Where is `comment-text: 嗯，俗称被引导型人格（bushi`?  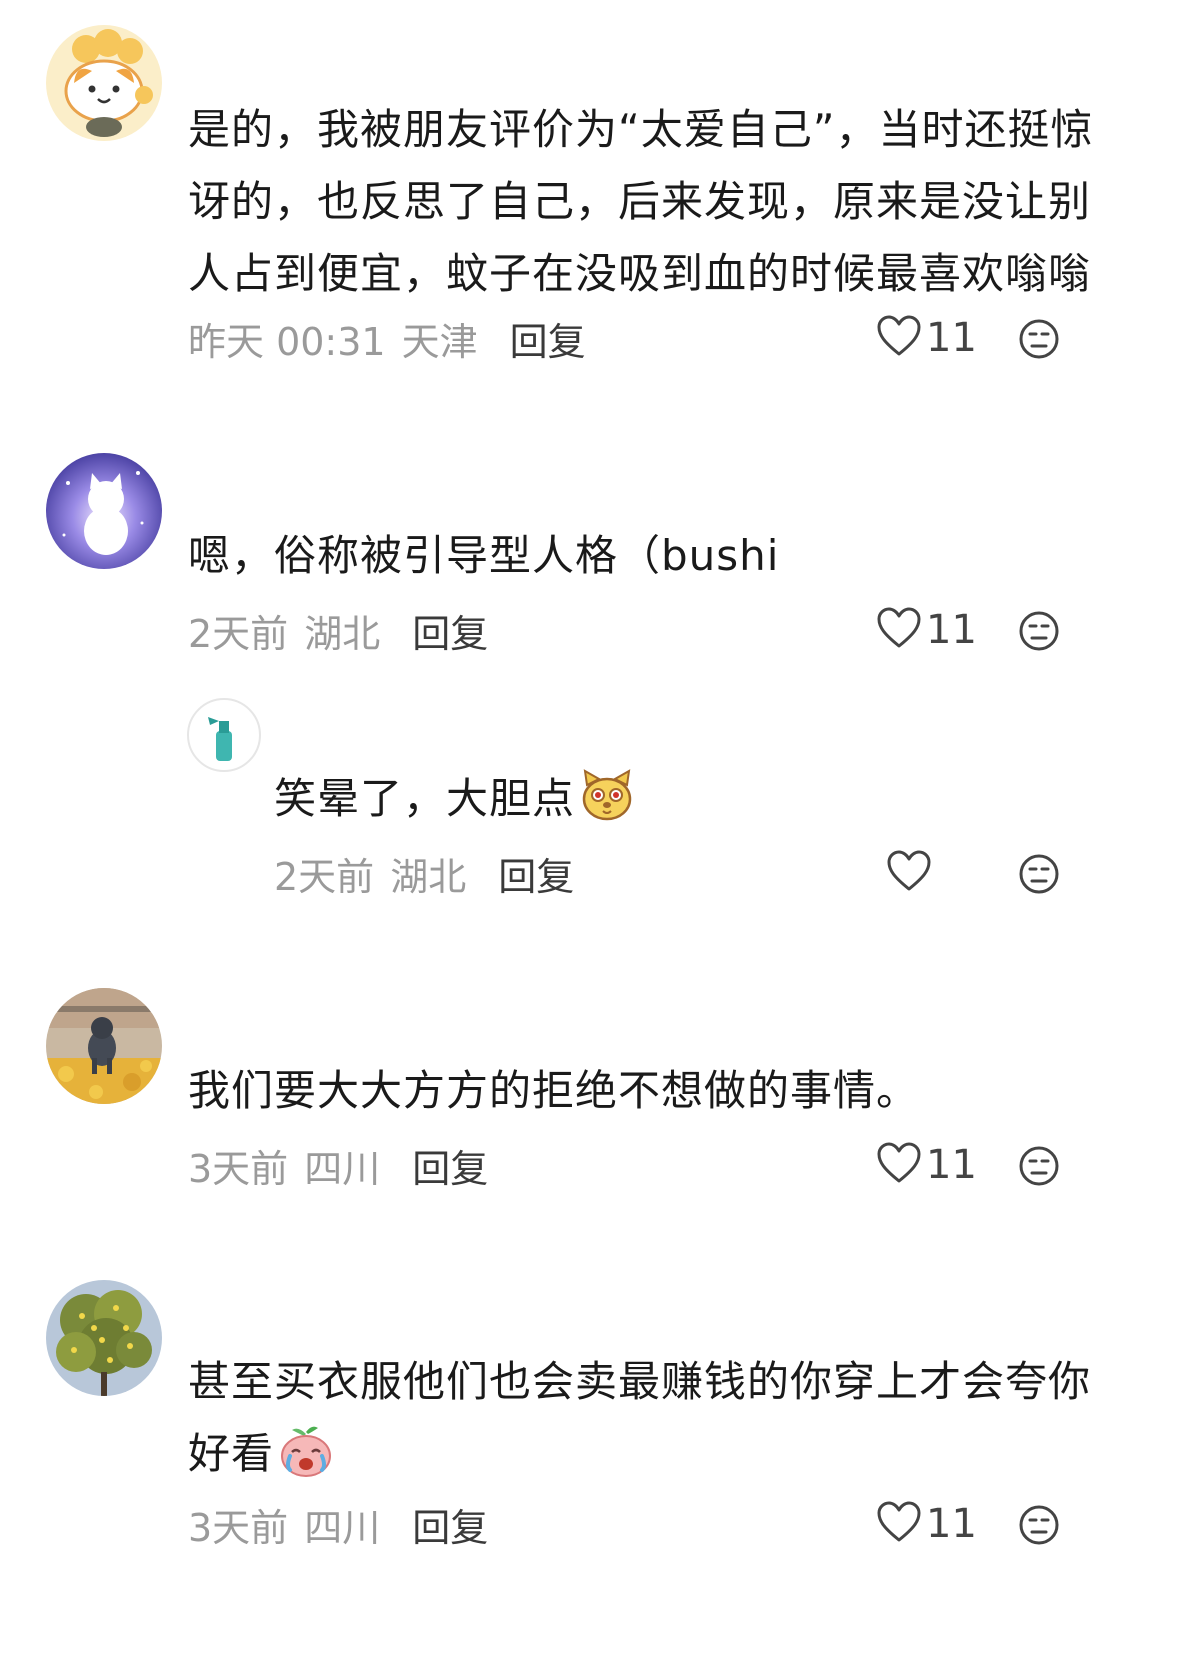
comment-text: 嗯，俗称被引导型人格（bushi is located at coordinates (484, 555).